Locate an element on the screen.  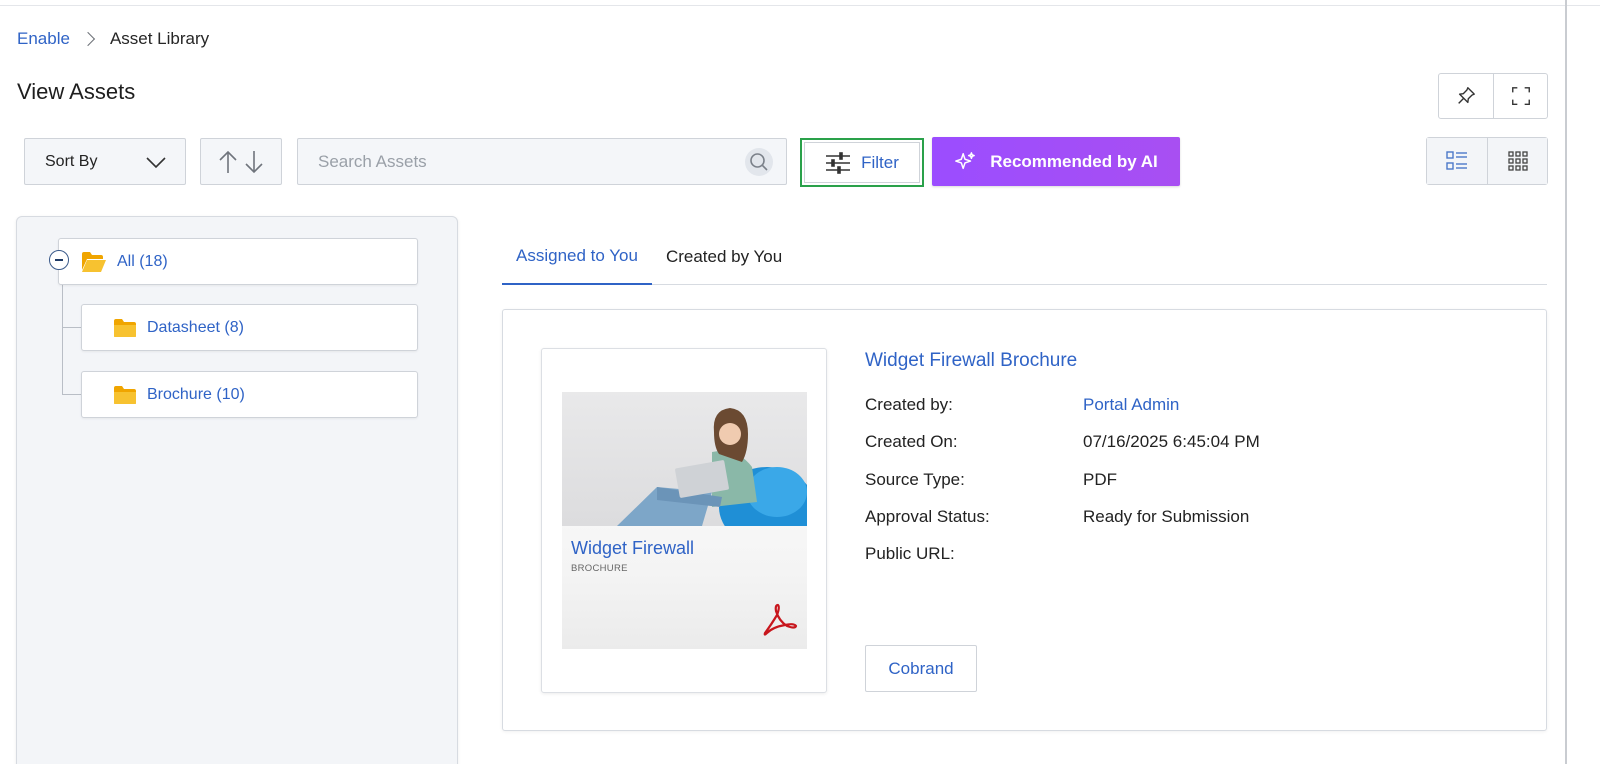
folder-open-icon is located at coordinates (94, 262).